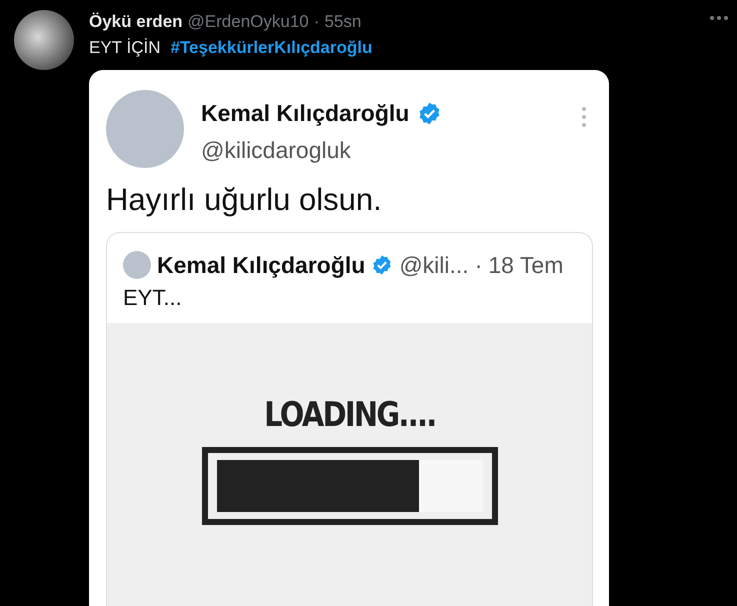  Describe the element at coordinates (276, 150) in the screenshot. I see `author-handle: @kilicdarogluk` at that location.